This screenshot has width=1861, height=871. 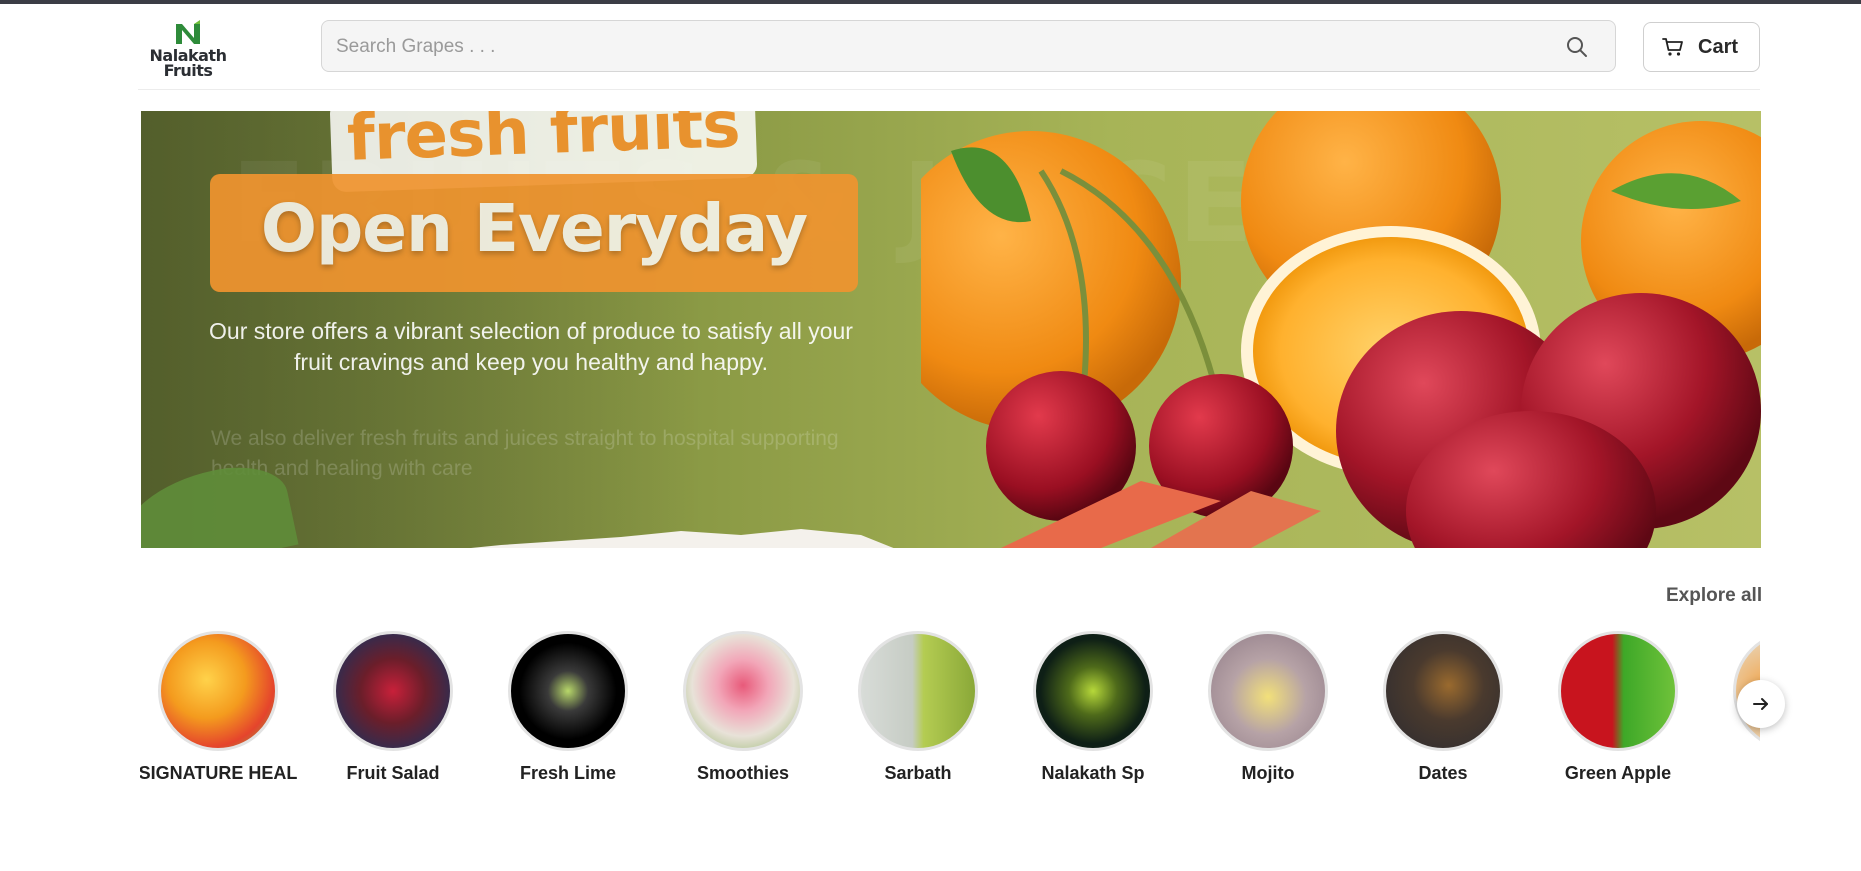 What do you see at coordinates (1672, 47) in the screenshot?
I see `cart-icon` at bounding box center [1672, 47].